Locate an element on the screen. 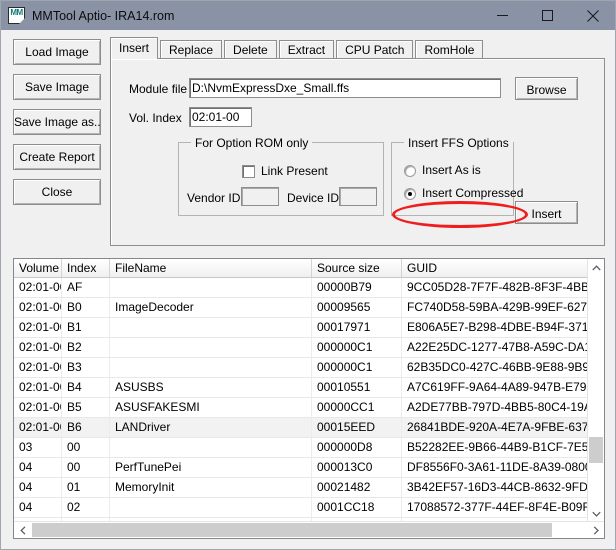 This screenshot has width=616, height=550. close-window-button is located at coordinates (592, 15).